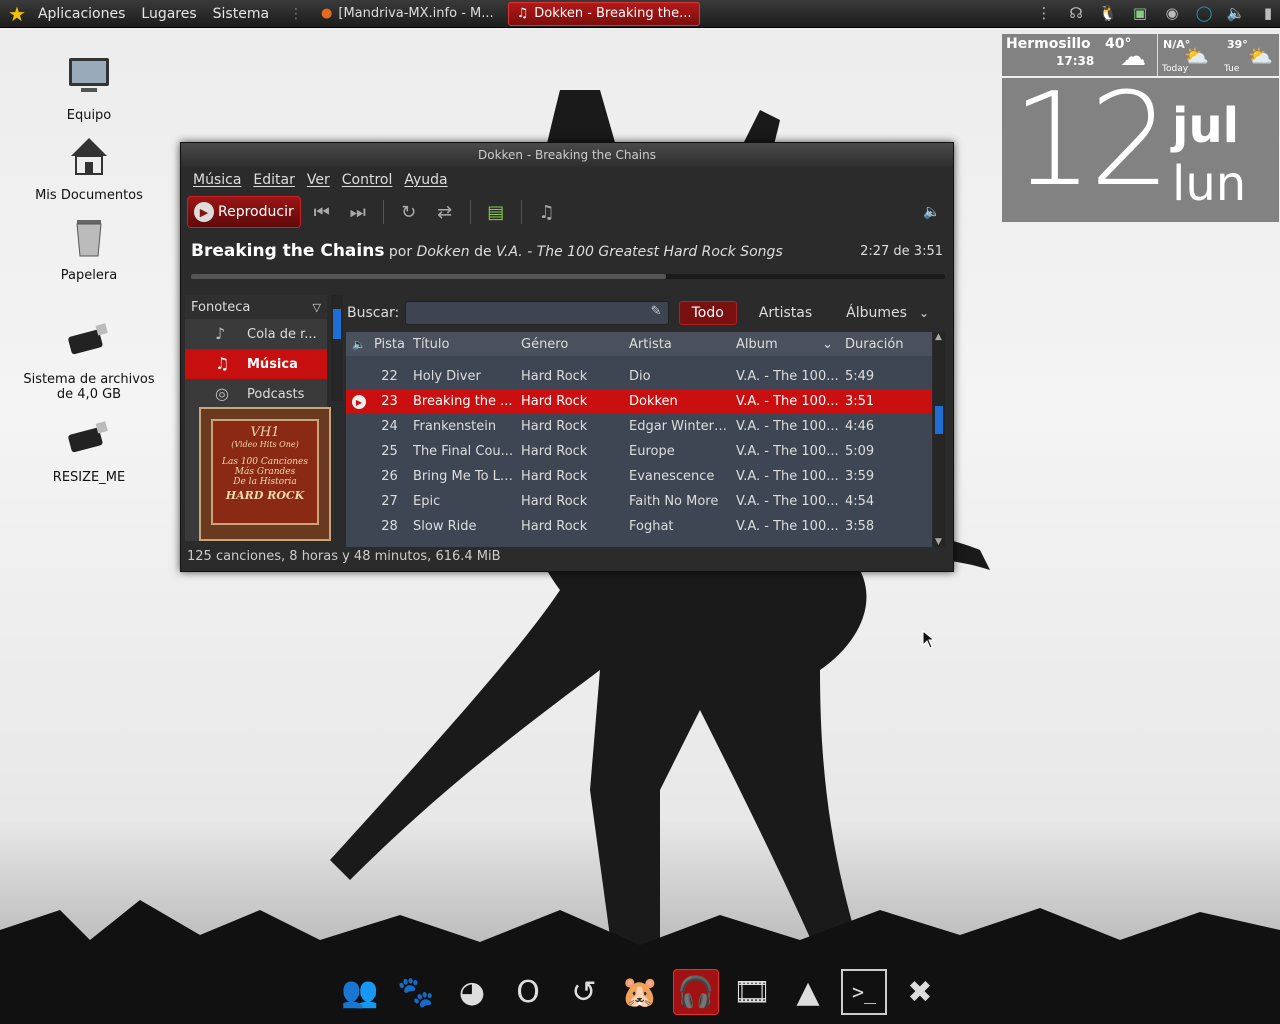  I want to click on terminal-icon: >_, so click(864, 992).